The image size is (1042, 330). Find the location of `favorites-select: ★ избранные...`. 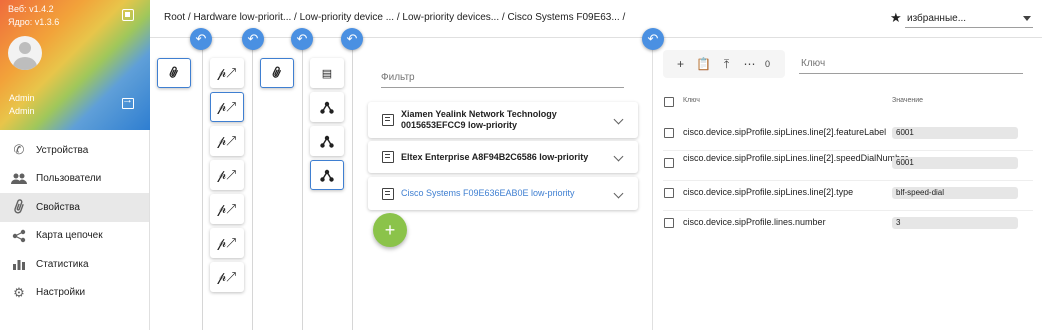

favorites-select: ★ избранные... is located at coordinates (961, 19).